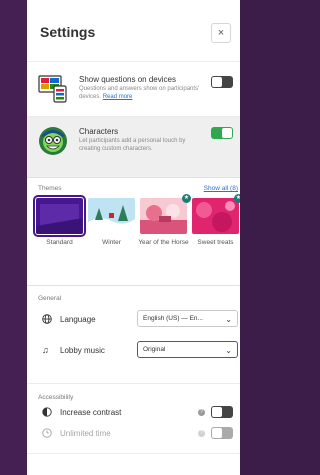 This screenshot has width=320, height=475. Describe the element at coordinates (221, 188) in the screenshot. I see `show-all-themes-link: Show all (8)` at that location.